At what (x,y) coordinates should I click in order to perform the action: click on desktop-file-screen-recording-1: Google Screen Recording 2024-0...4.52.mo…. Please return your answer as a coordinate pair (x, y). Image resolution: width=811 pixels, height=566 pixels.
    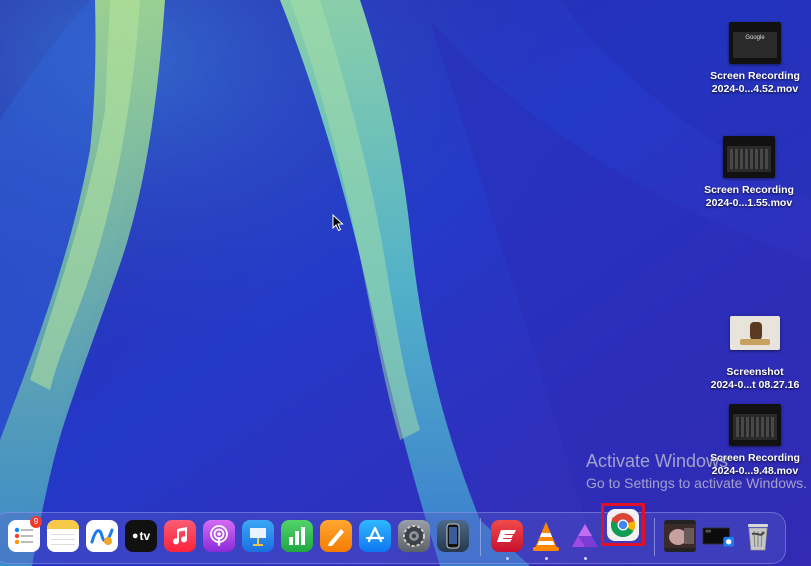
    Looking at the image, I should click on (753, 59).